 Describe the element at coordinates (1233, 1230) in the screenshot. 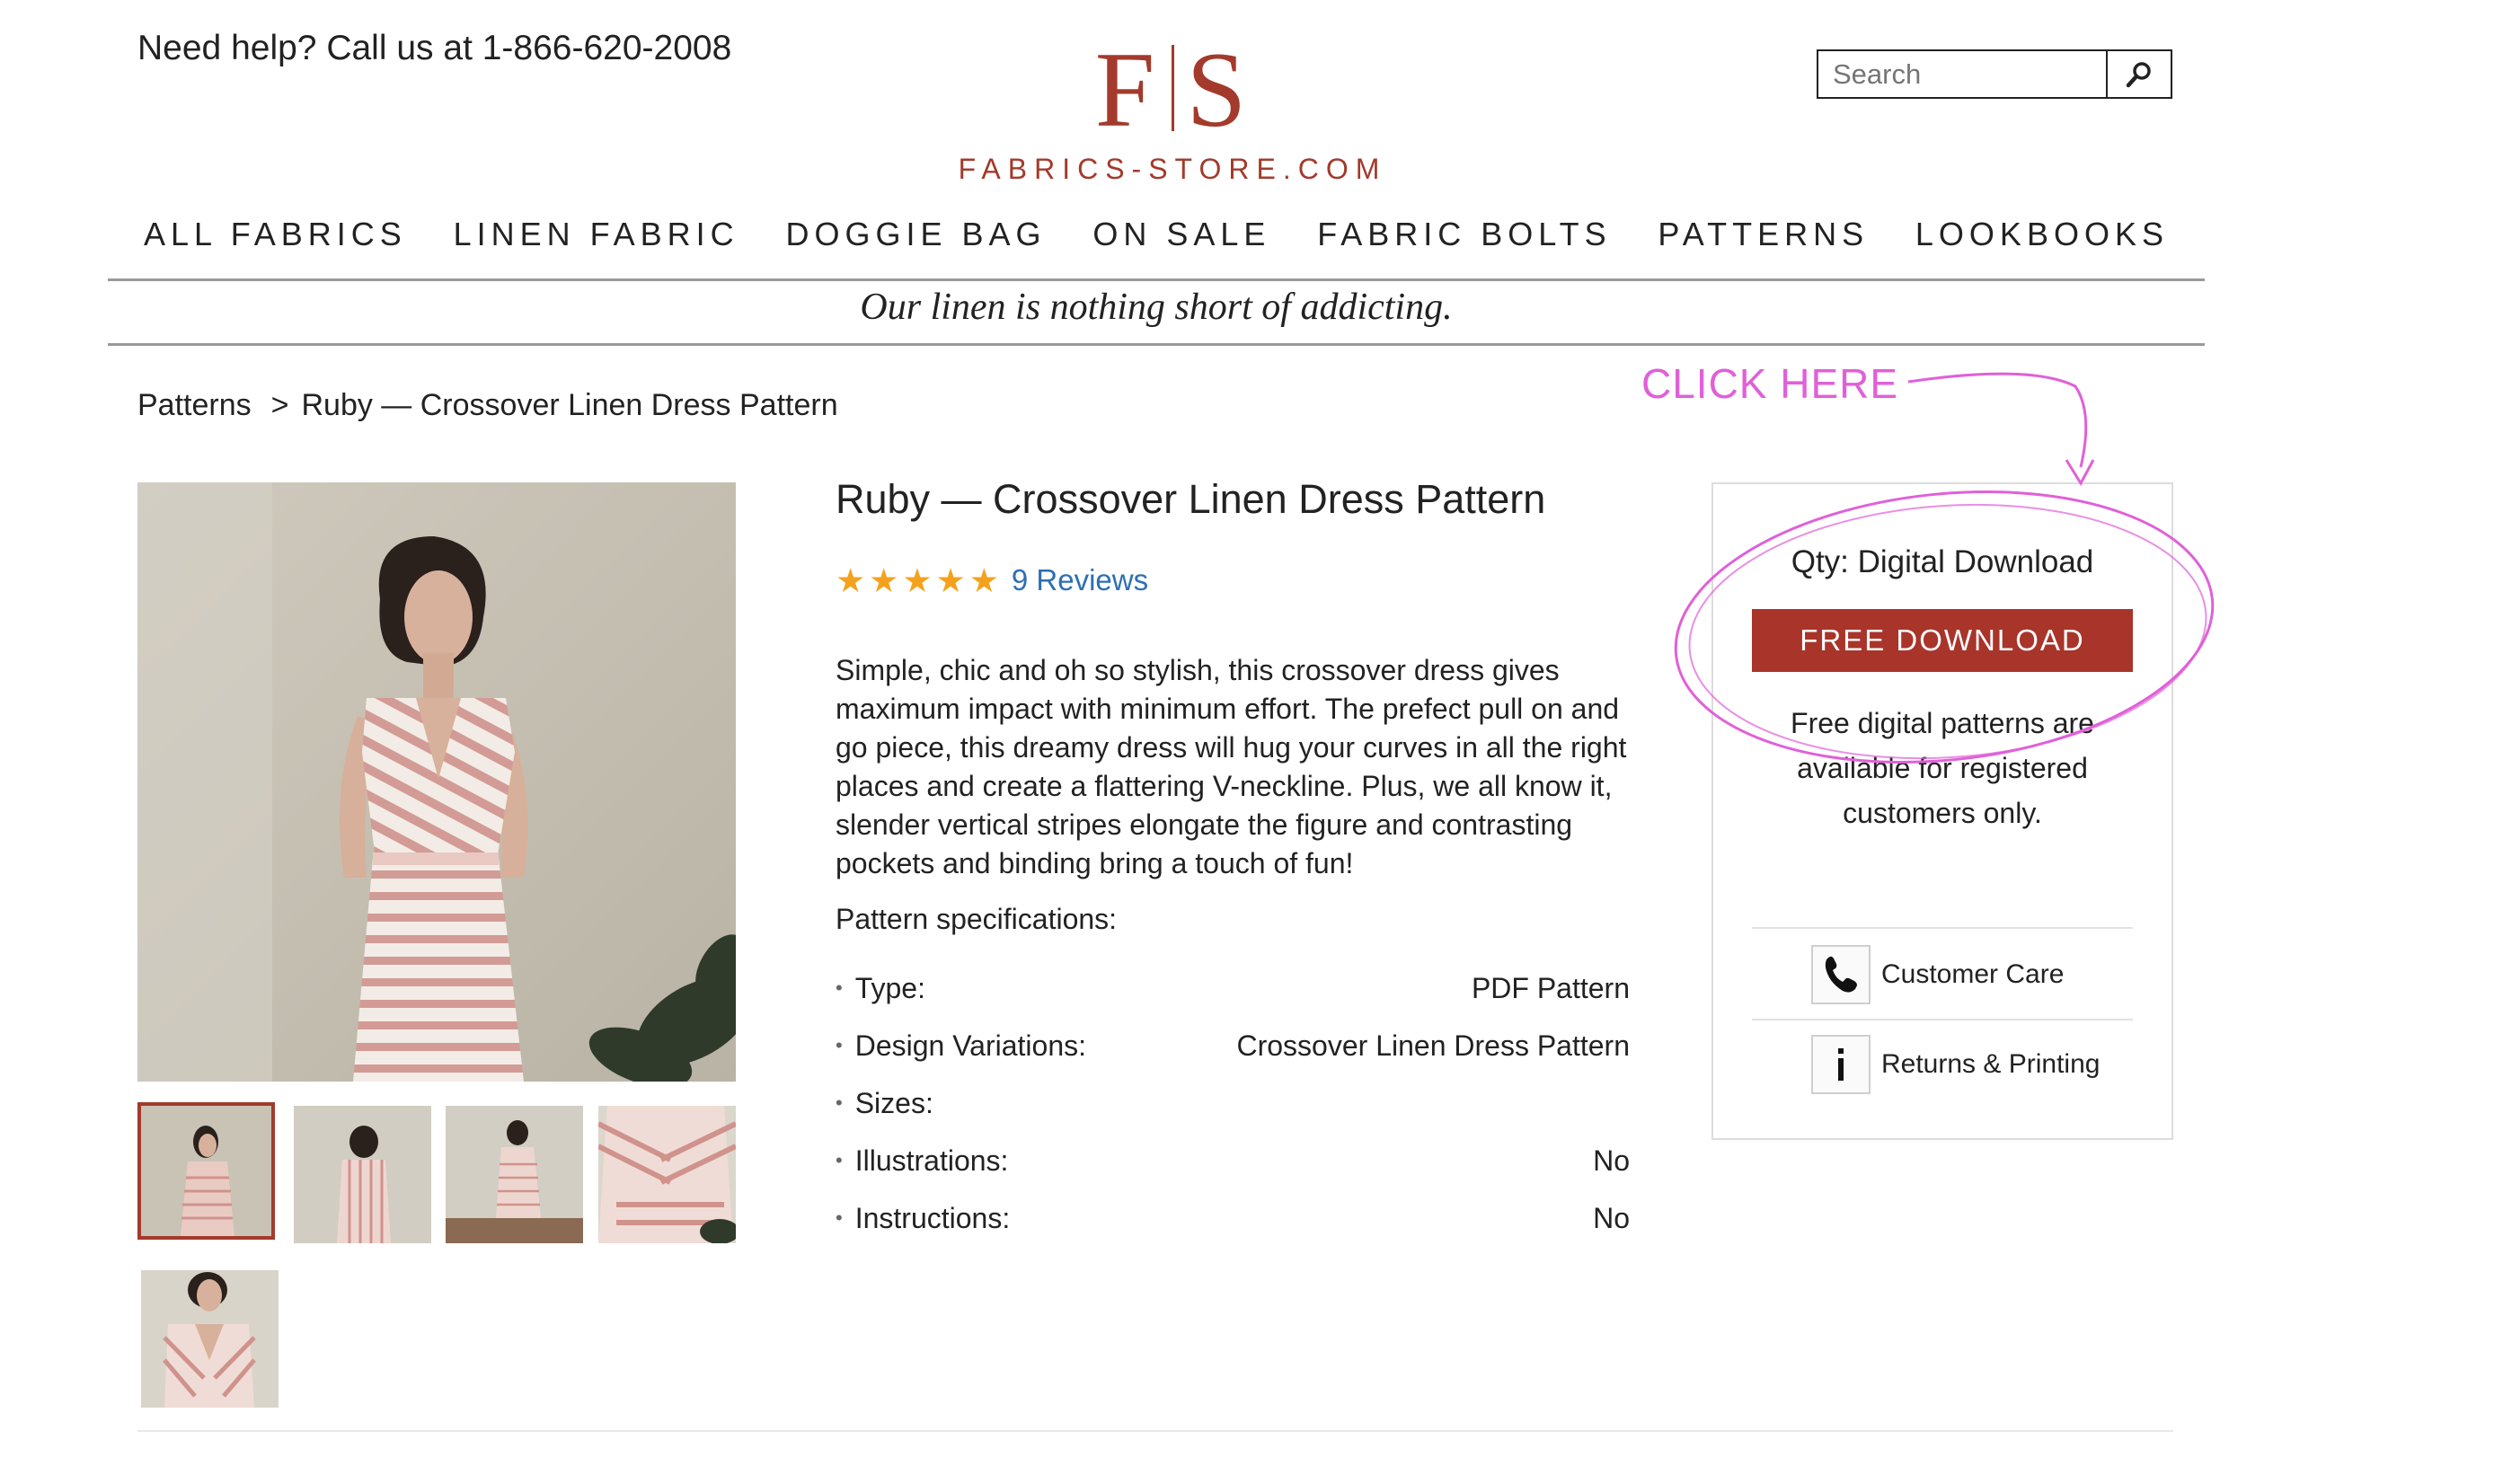

I see `spec-row: Instructions: No` at that location.